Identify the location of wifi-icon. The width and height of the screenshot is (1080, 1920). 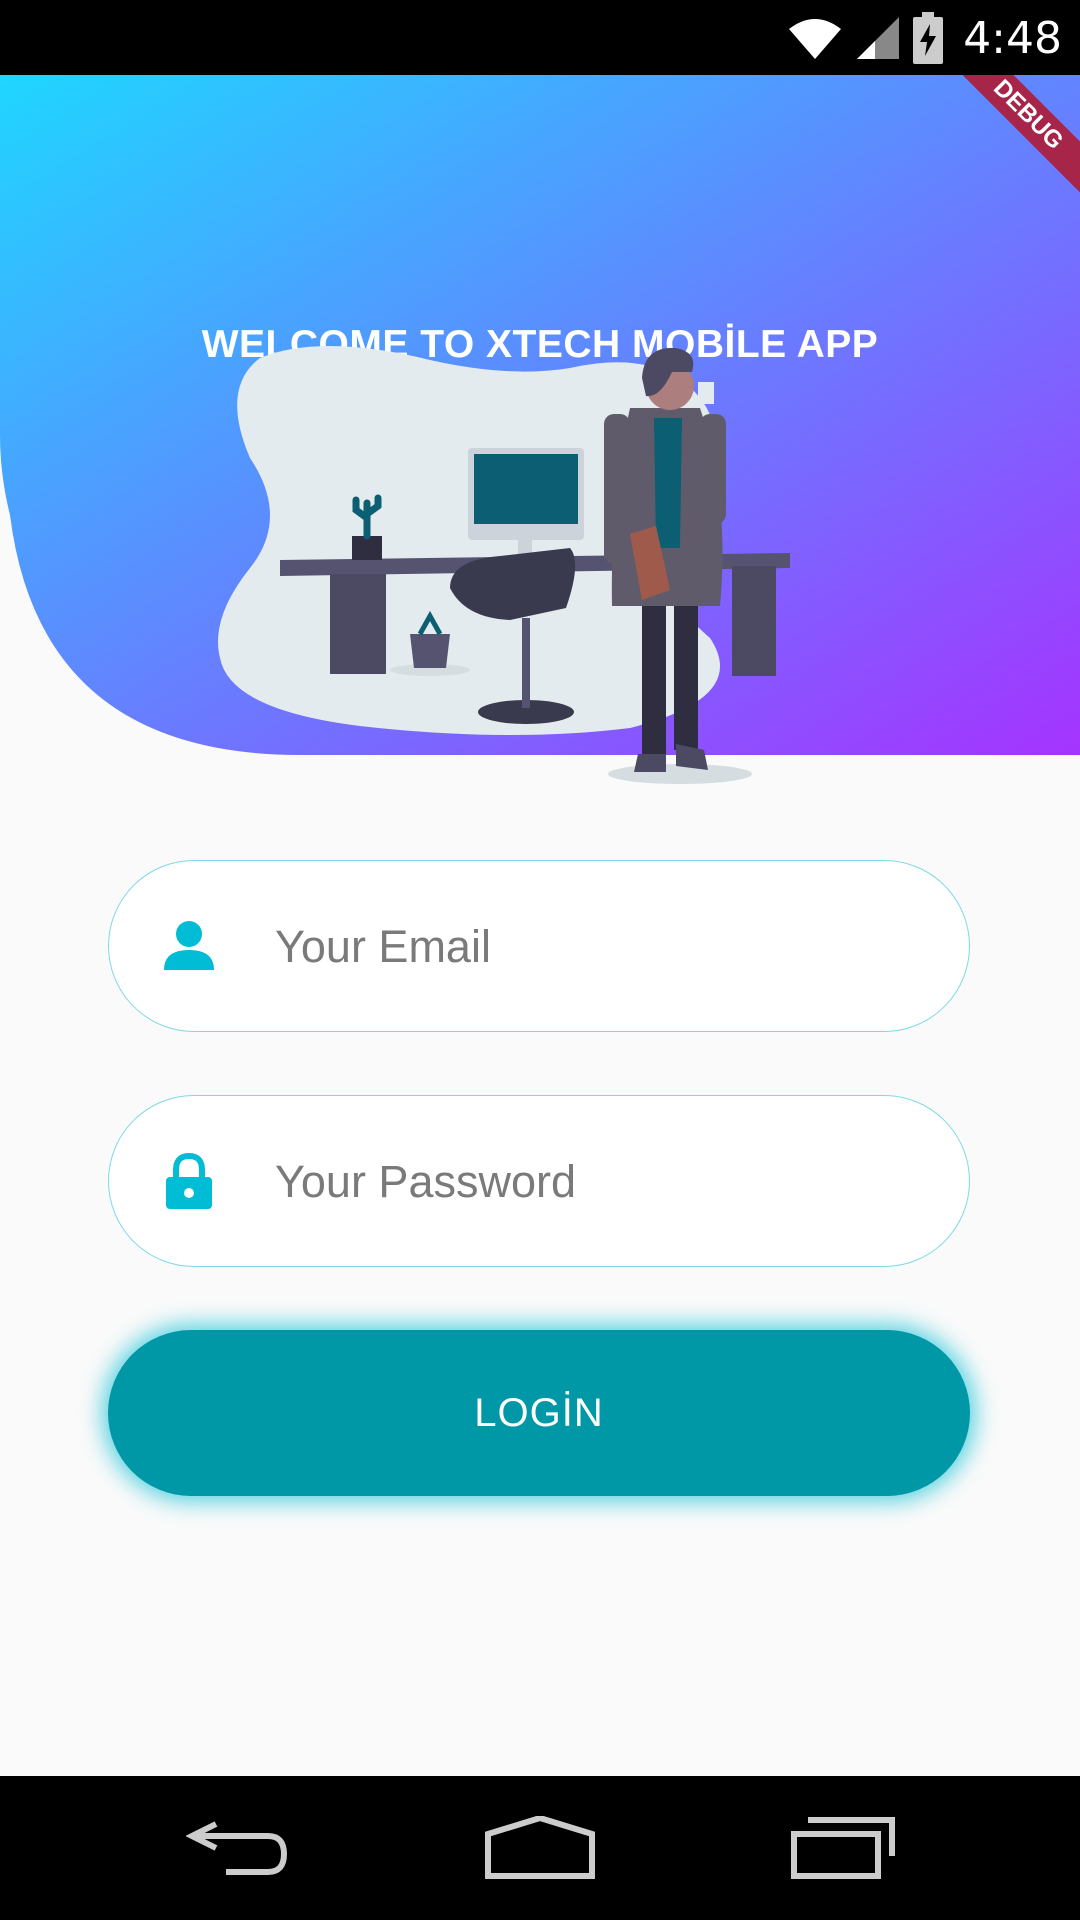
(815, 39).